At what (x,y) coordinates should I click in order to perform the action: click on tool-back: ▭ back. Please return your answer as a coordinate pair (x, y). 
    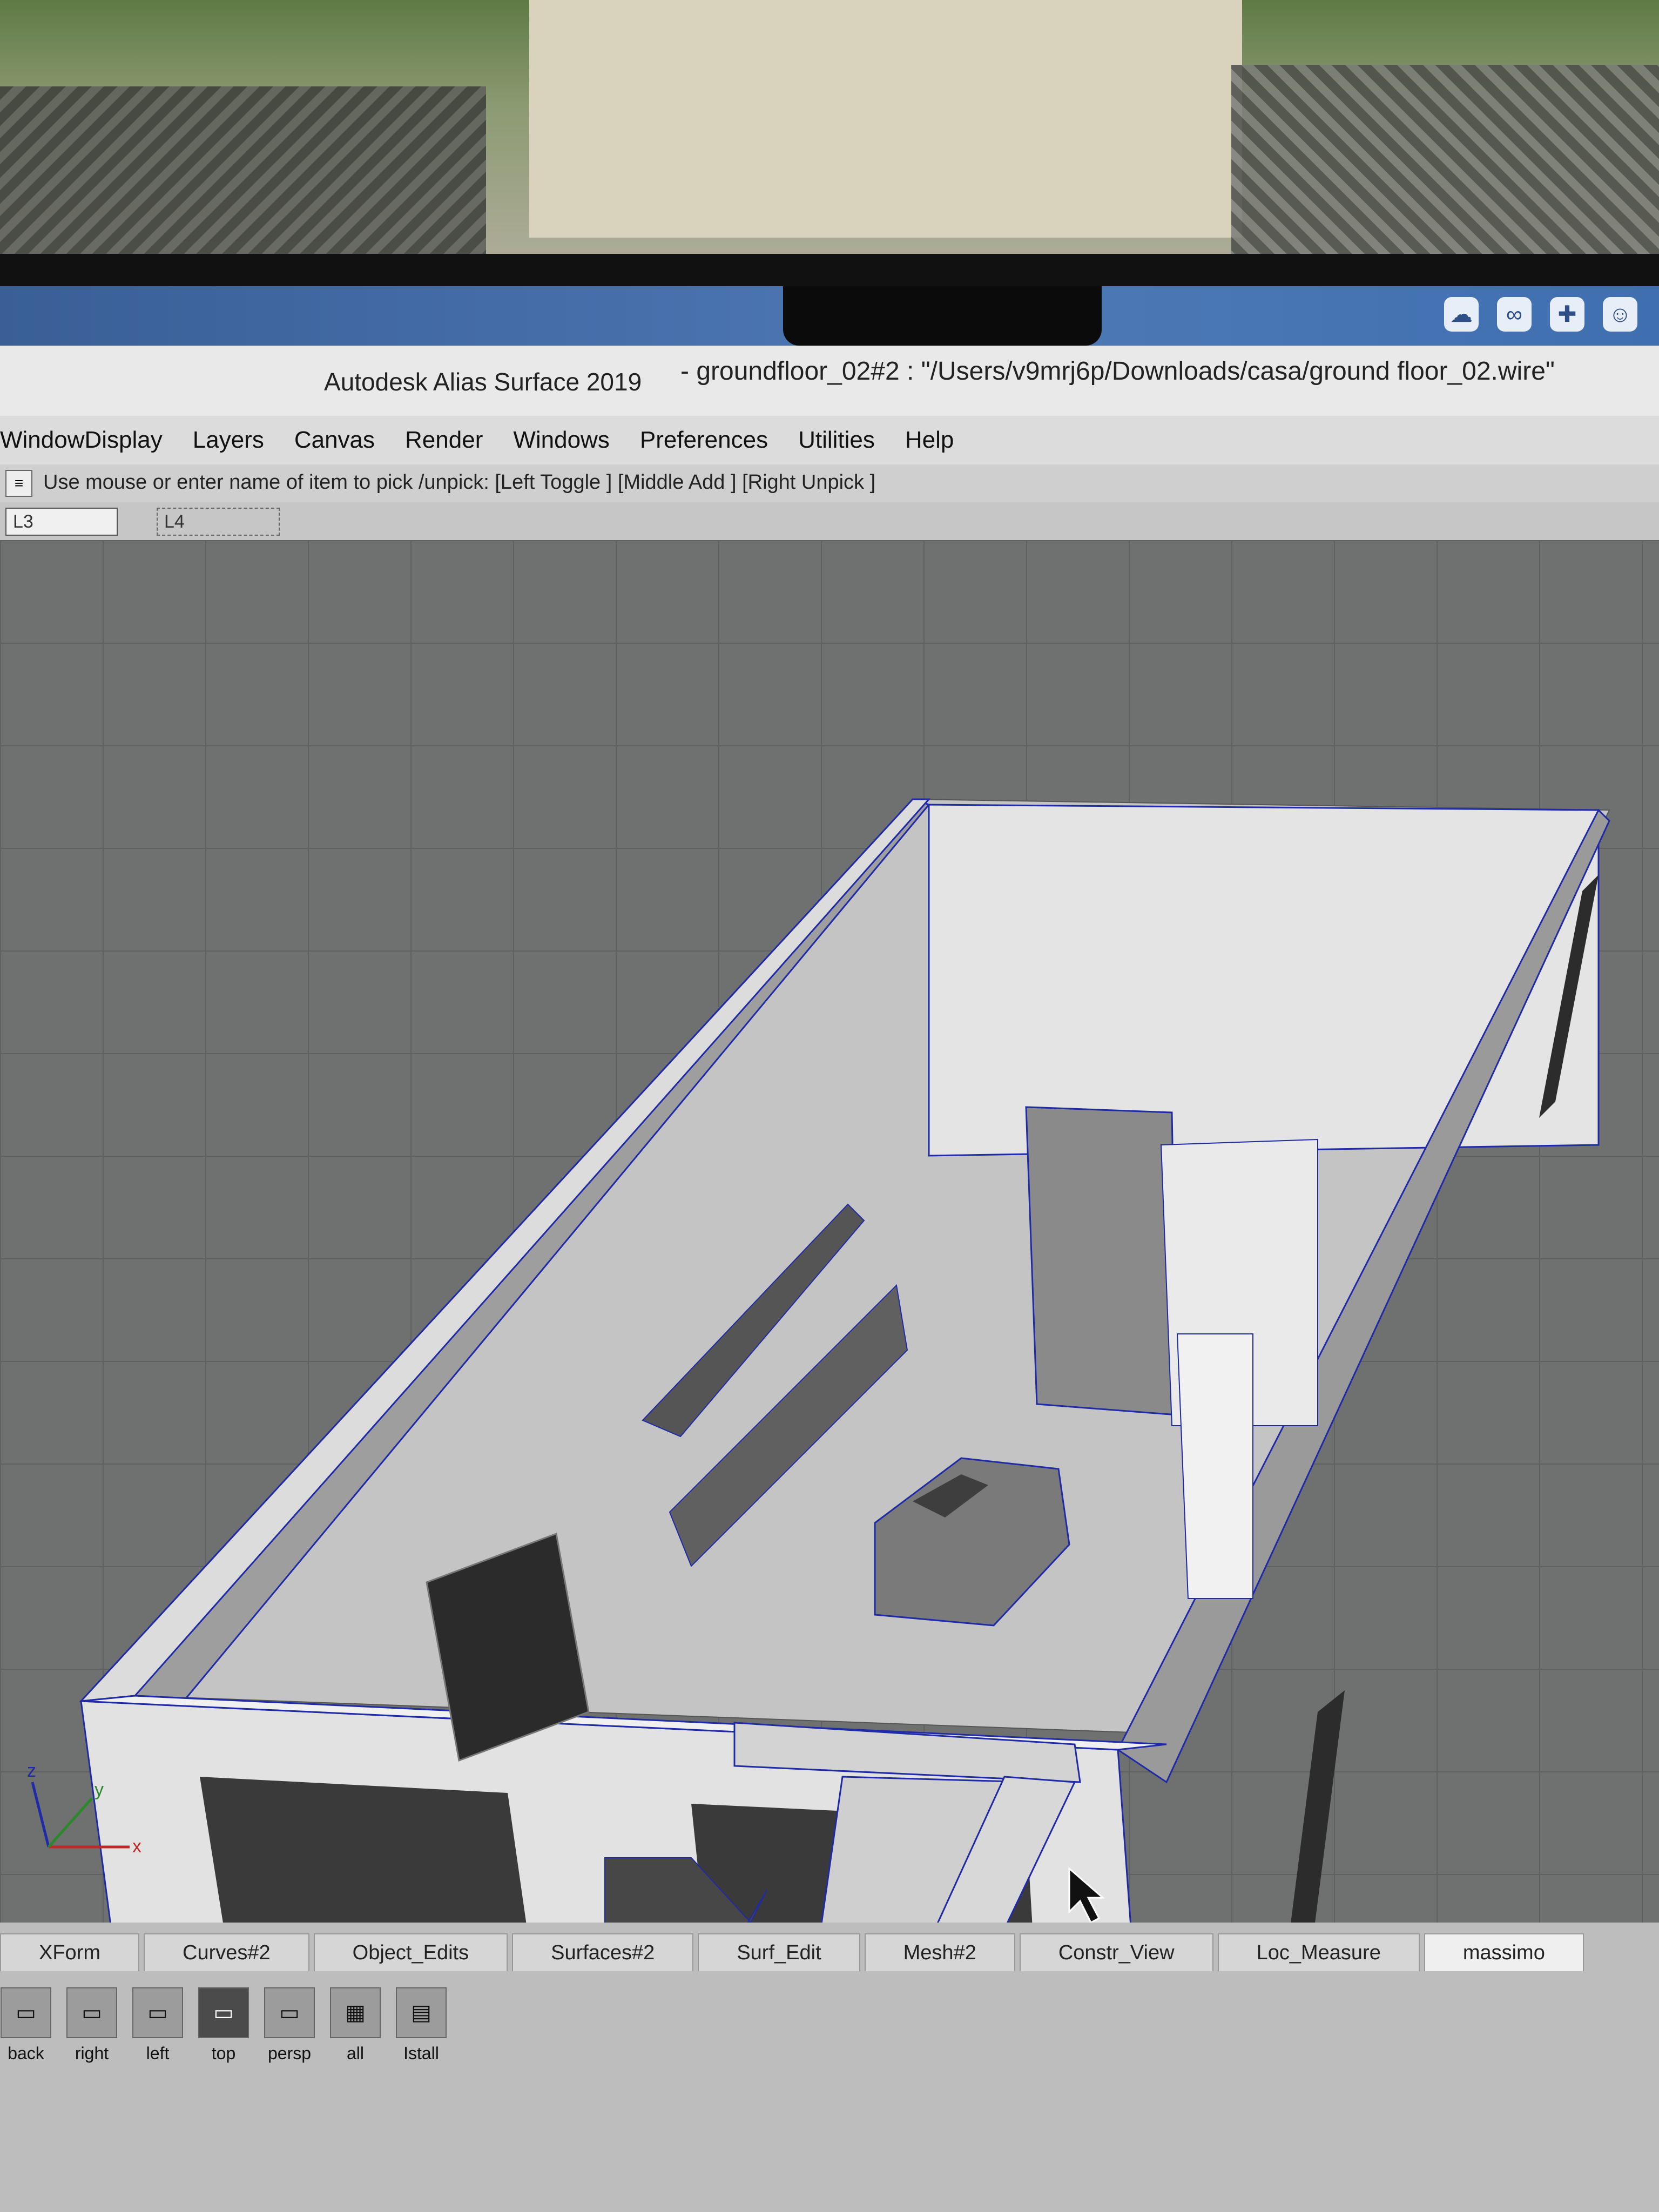
    Looking at the image, I should click on (26, 2025).